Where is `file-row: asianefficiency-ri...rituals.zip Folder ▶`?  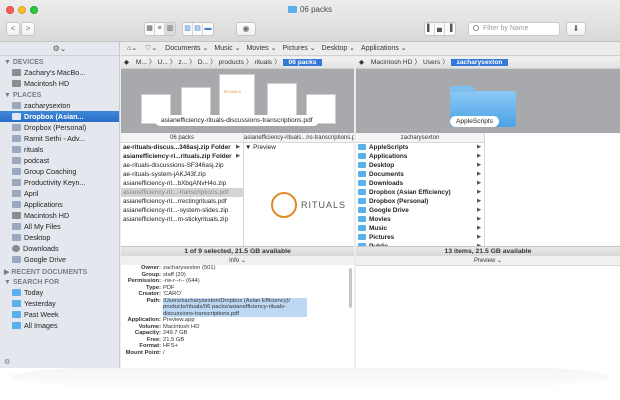 file-row: asianefficiency-ri...rituals.zip Folder ▶ is located at coordinates (182, 156).